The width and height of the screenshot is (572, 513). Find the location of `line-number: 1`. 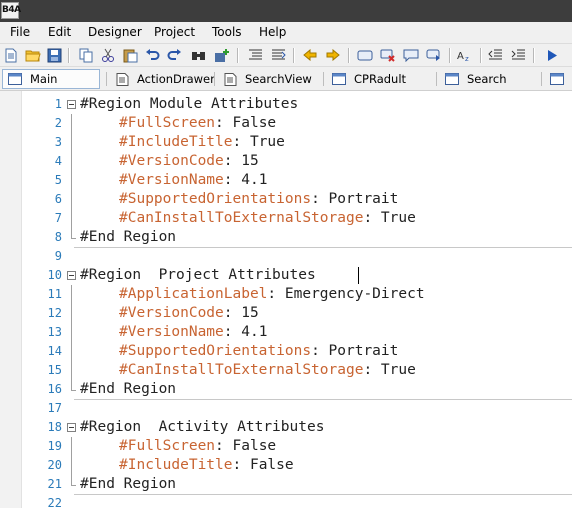

line-number: 1 is located at coordinates (58, 104).